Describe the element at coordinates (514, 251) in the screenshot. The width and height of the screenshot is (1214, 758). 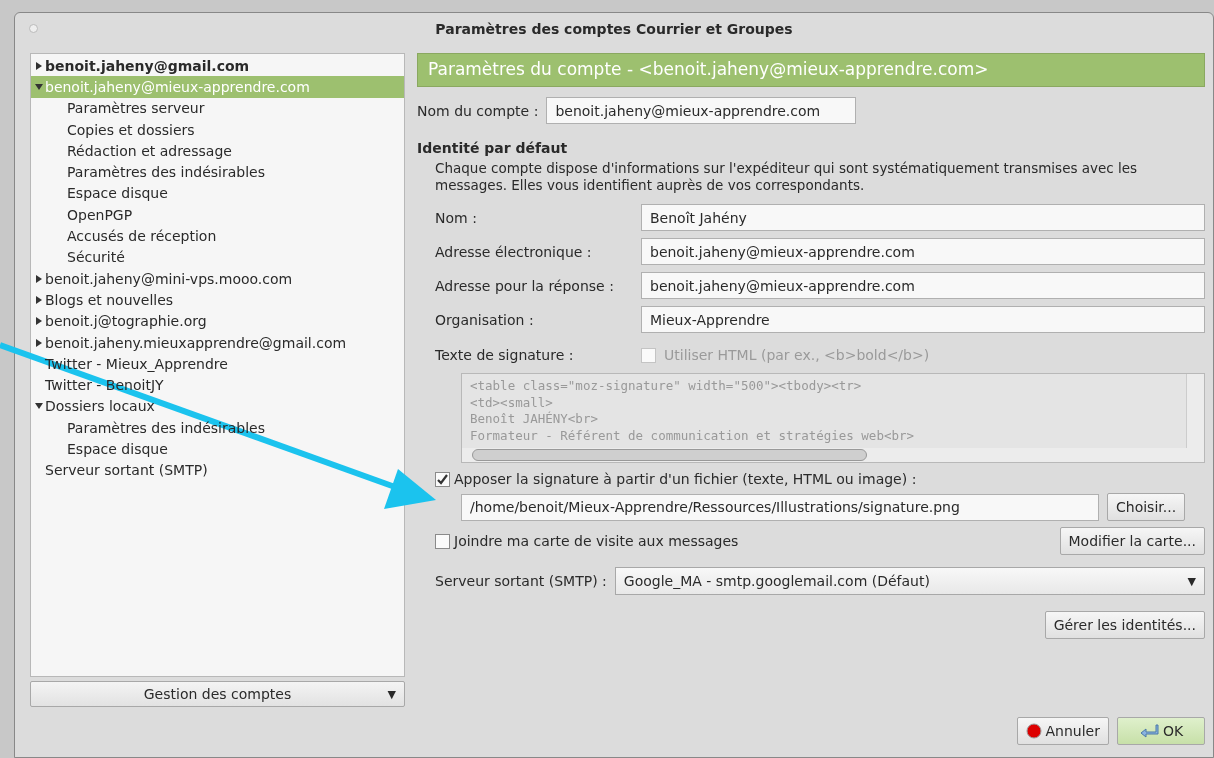
I see `field-label: Adresse électronique :` at that location.